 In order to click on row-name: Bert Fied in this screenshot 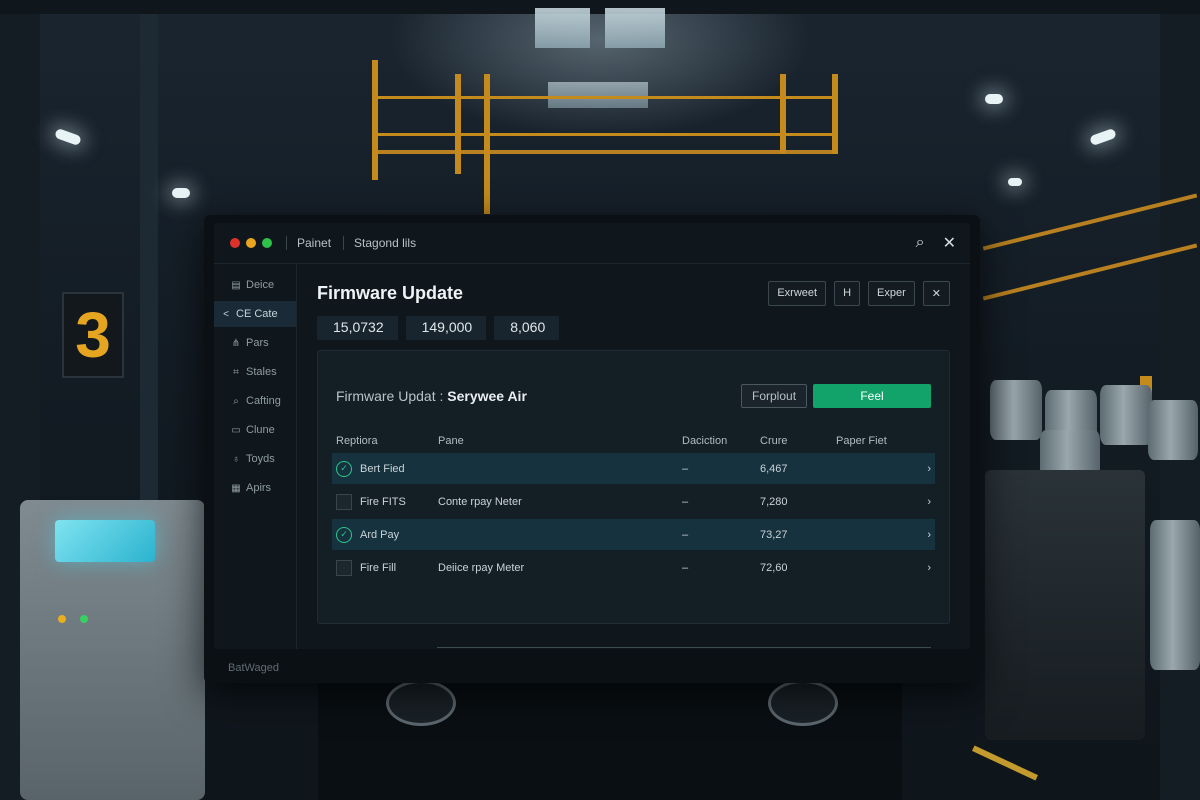, I will do `click(382, 468)`.